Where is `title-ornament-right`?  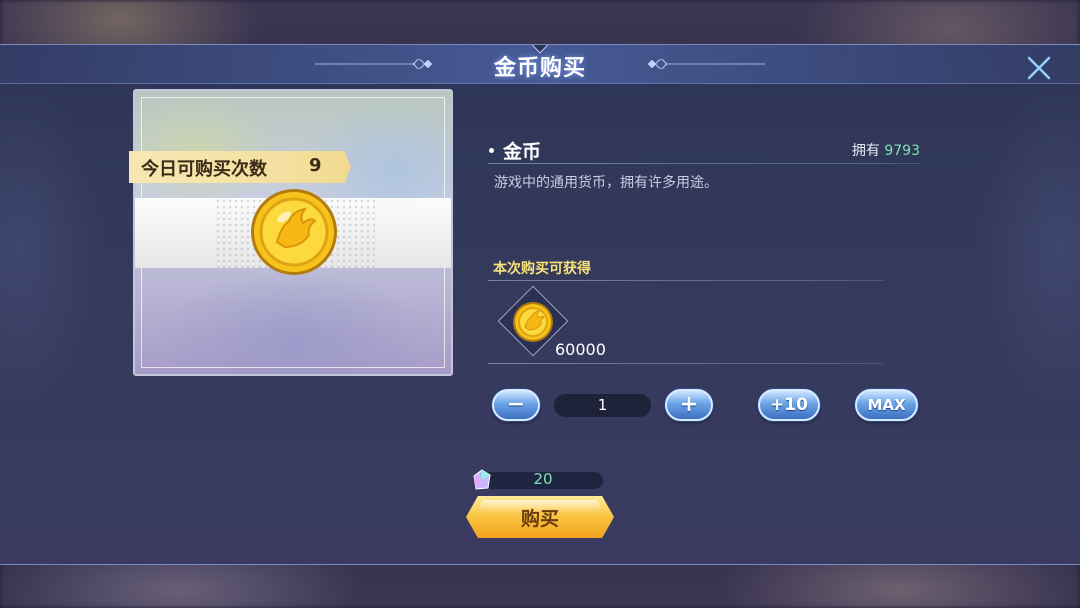
title-ornament-right is located at coordinates (706, 64).